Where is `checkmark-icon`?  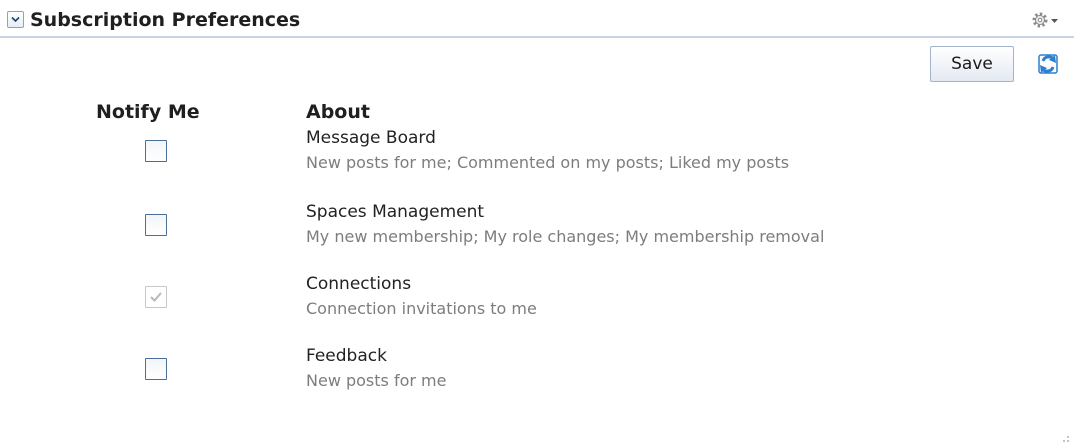
checkmark-icon is located at coordinates (156, 297).